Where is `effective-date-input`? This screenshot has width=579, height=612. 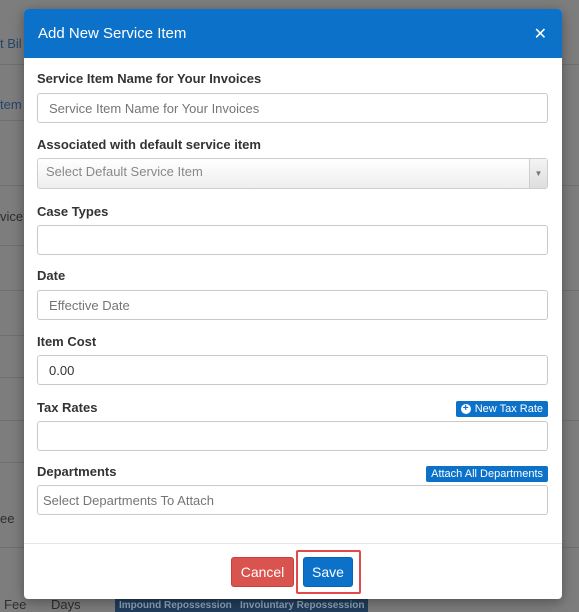 effective-date-input is located at coordinates (292, 305).